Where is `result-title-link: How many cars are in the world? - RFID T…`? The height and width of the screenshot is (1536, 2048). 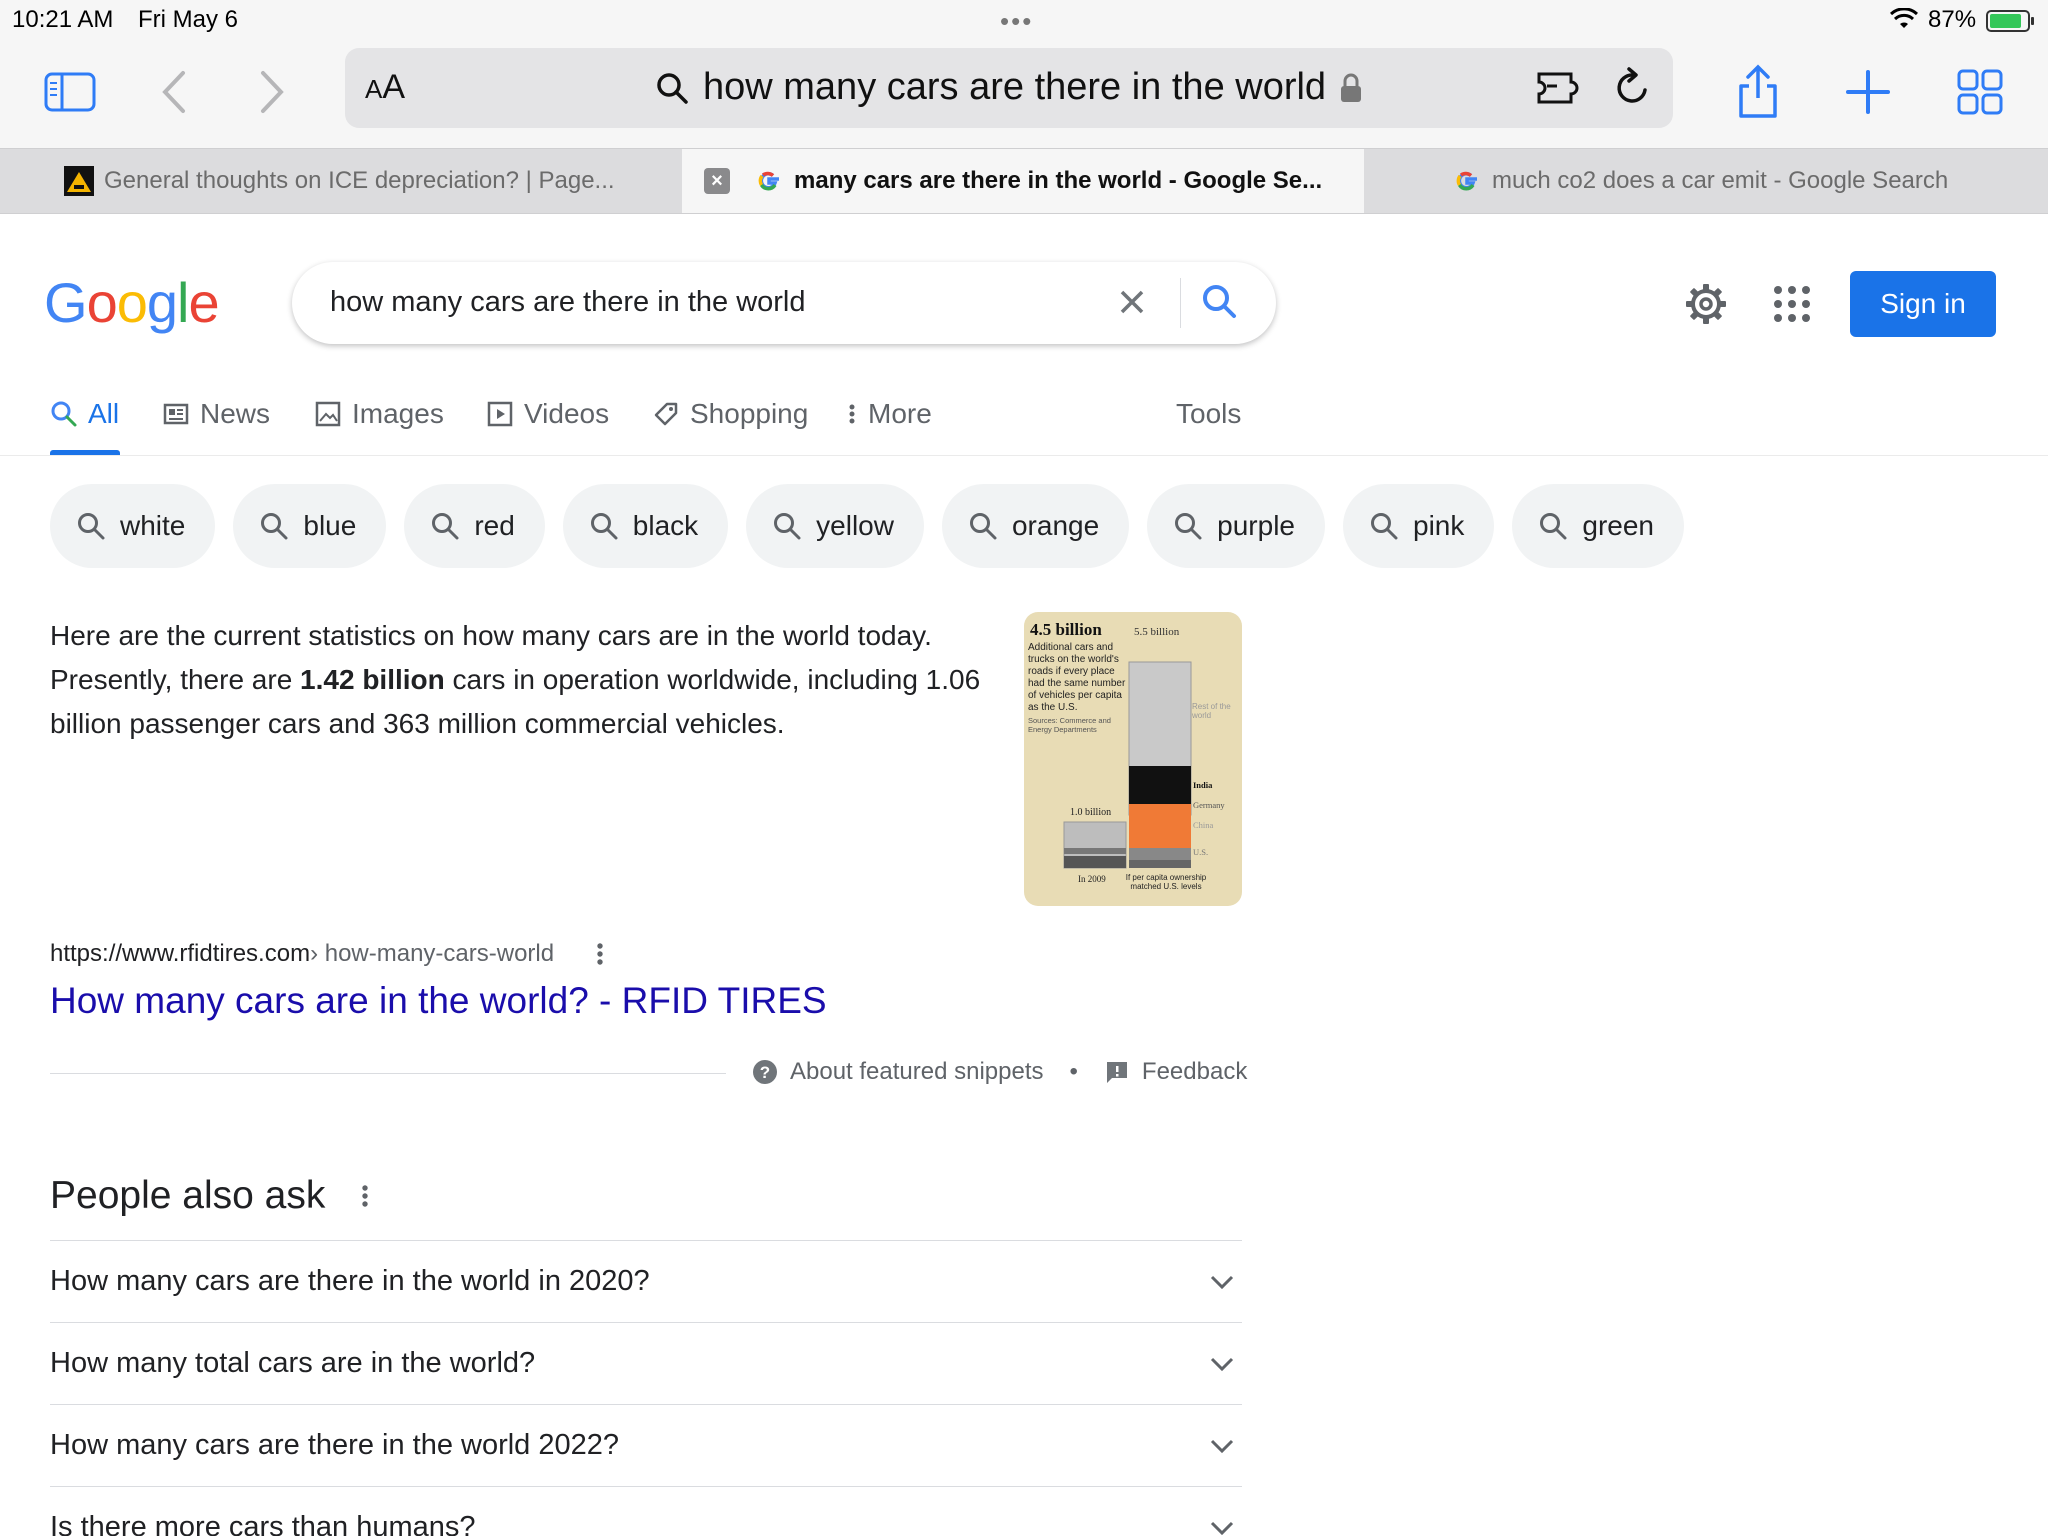
result-title-link: How many cars are in the world? - RFID T… is located at coordinates (438, 1001).